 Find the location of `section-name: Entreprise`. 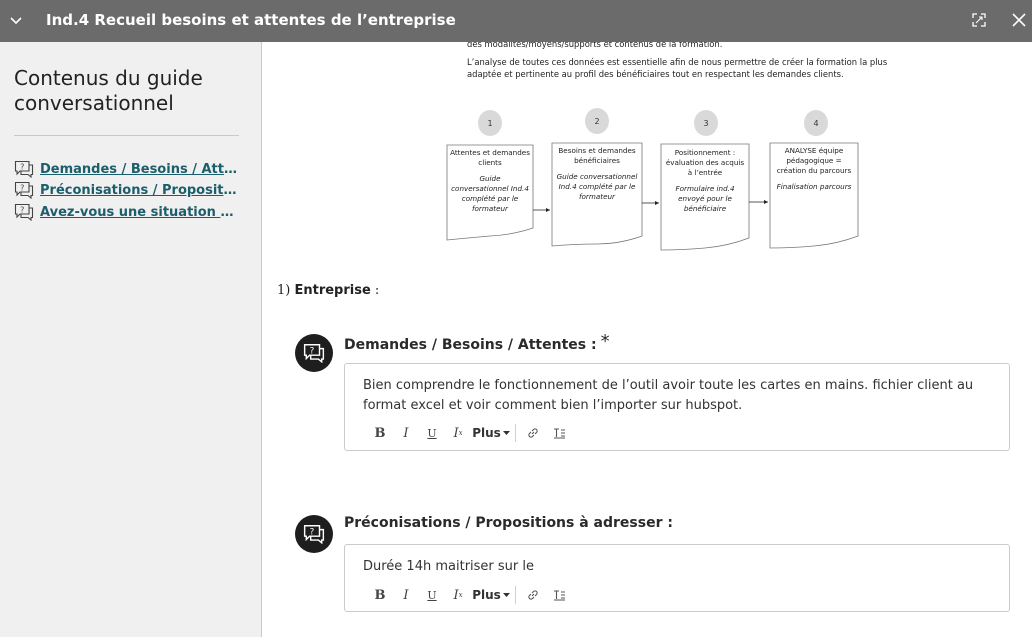

section-name: Entreprise is located at coordinates (332, 290).